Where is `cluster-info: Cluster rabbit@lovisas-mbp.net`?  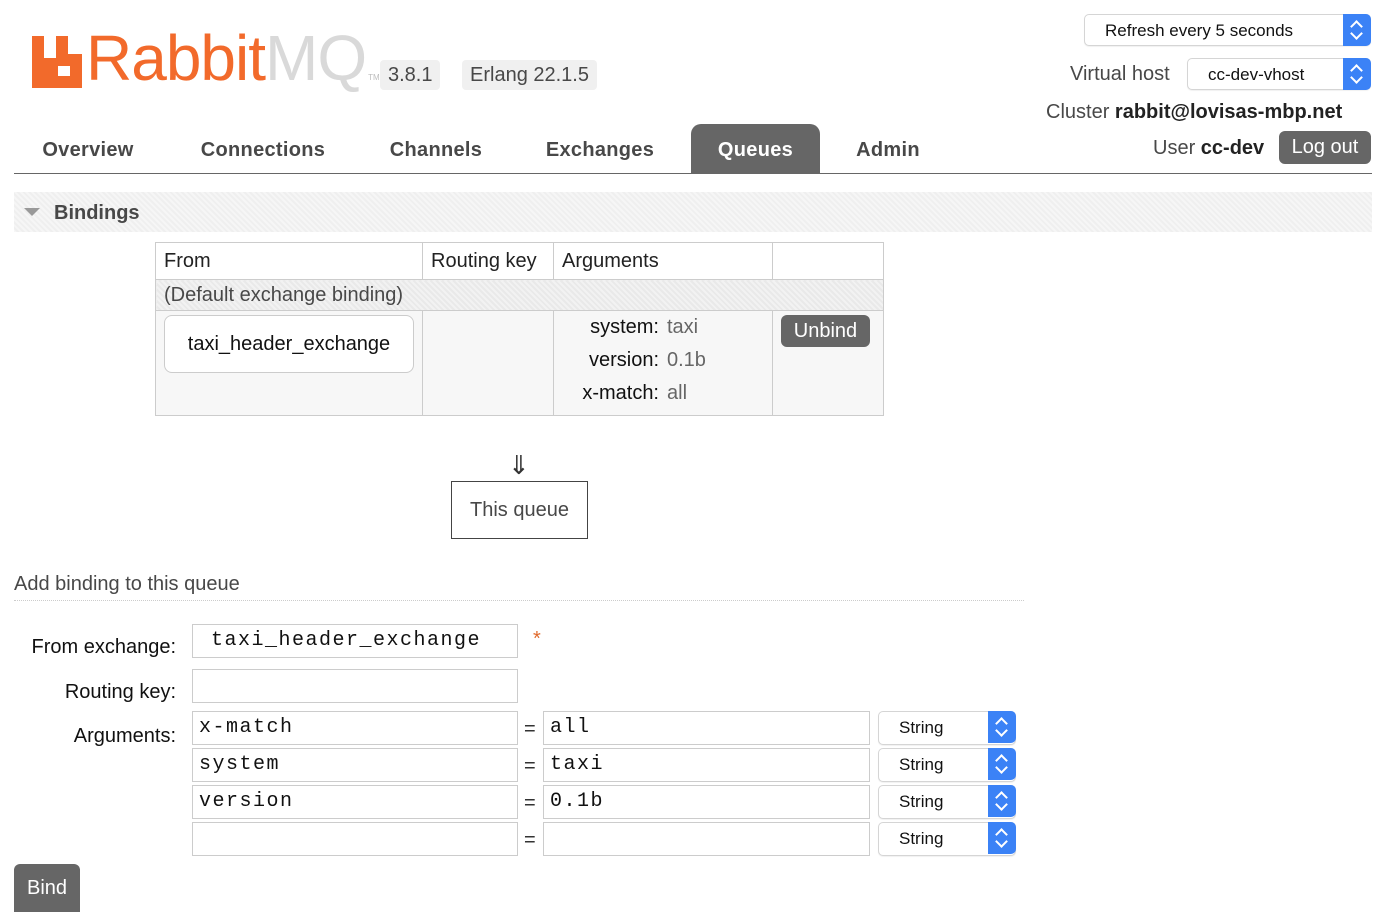
cluster-info: Cluster rabbit@lovisas-mbp.net is located at coordinates (1194, 112).